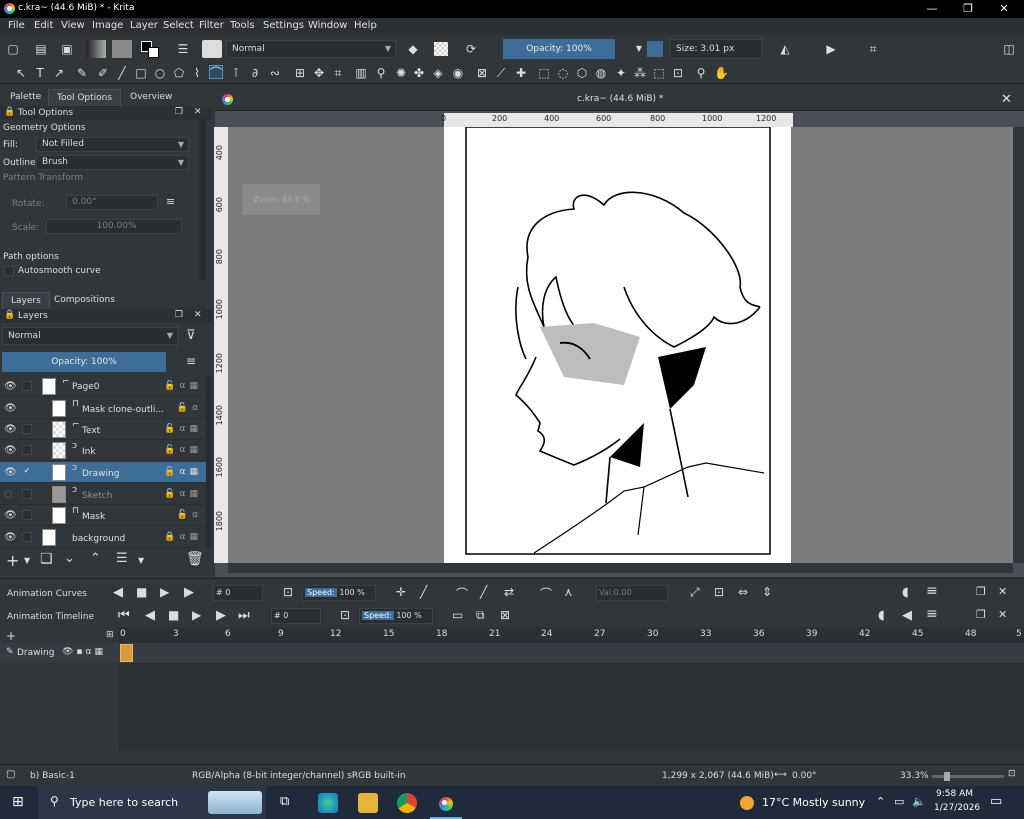  What do you see at coordinates (1006, 99) in the screenshot?
I see `close-document-icon: ✕` at bounding box center [1006, 99].